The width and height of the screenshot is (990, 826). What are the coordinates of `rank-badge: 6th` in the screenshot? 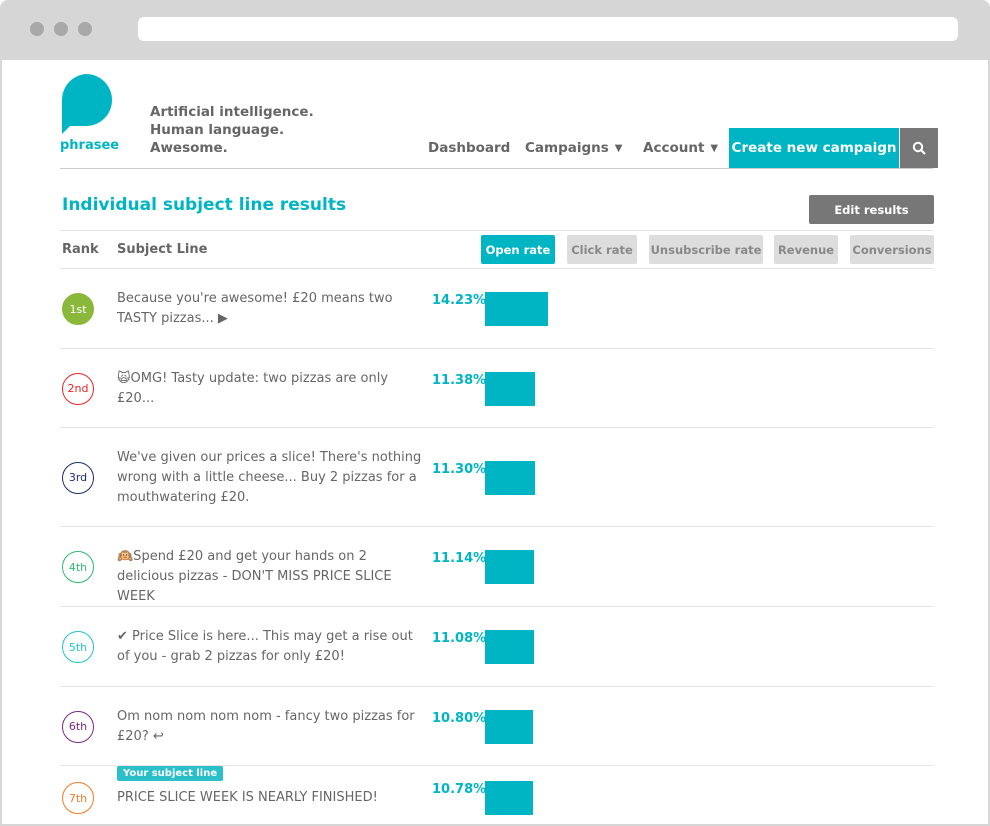 It's located at (78, 726).